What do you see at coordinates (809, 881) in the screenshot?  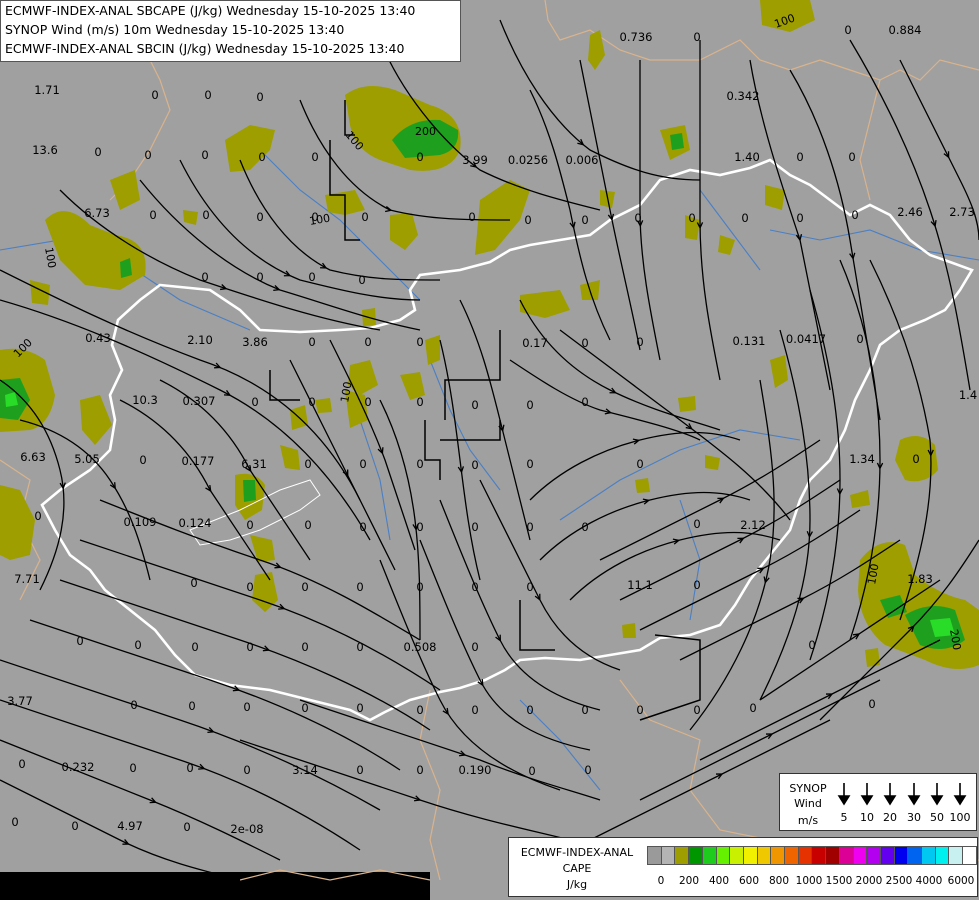 I see `cape-tick-label: 1000` at bounding box center [809, 881].